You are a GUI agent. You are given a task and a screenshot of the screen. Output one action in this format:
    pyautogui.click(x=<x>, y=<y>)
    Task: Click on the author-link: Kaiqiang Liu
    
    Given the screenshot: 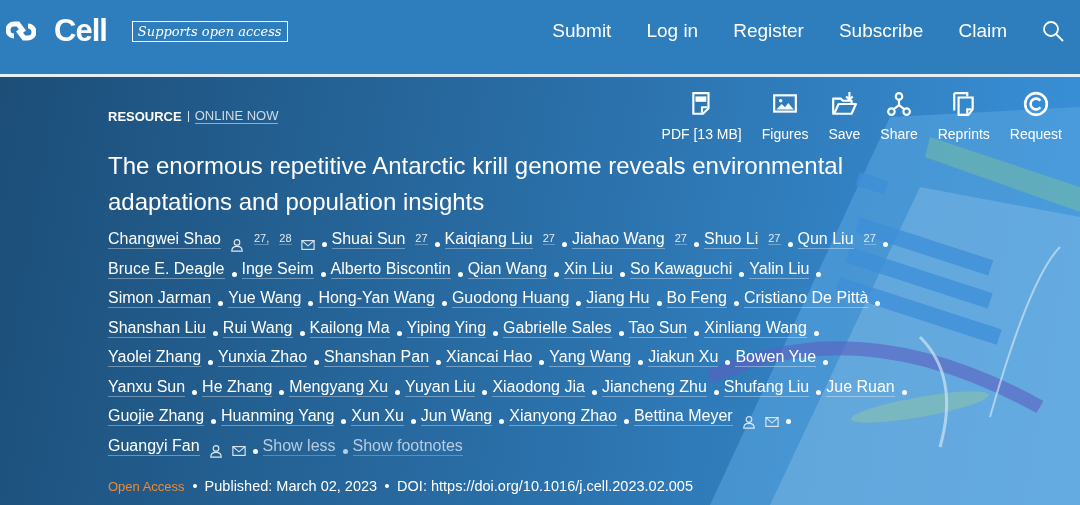 What is the action you would take?
    pyautogui.click(x=488, y=239)
    